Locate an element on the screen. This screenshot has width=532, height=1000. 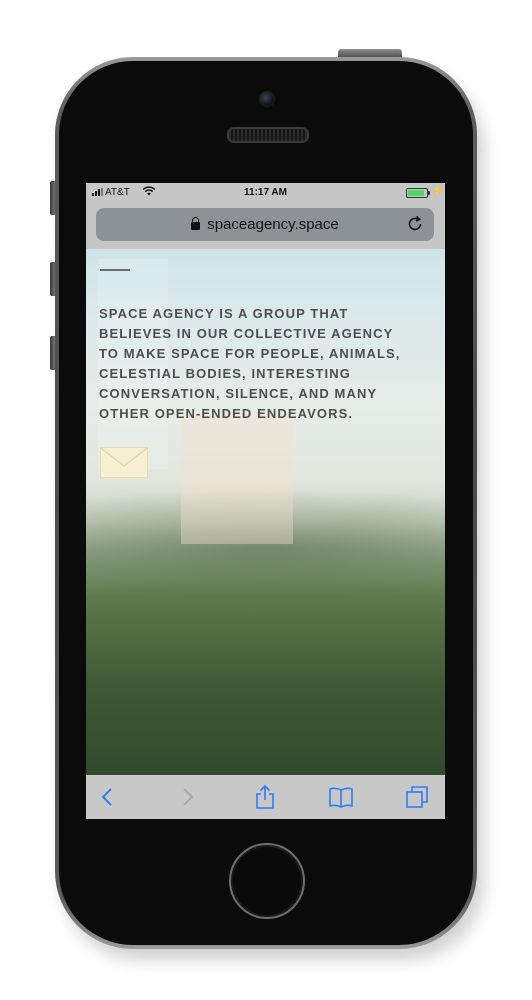
home-button is located at coordinates (267, 881).